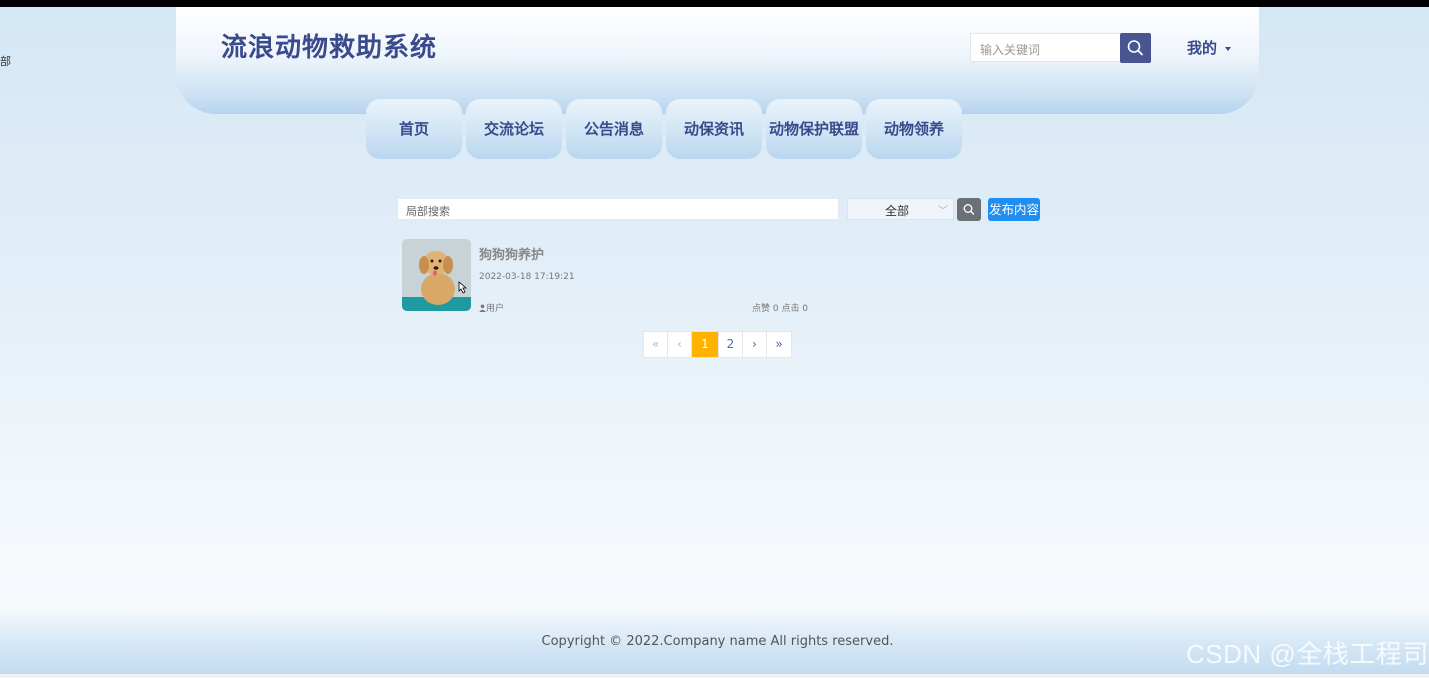  Describe the element at coordinates (680, 344) in the screenshot. I see `page-prev-button: ‹` at that location.